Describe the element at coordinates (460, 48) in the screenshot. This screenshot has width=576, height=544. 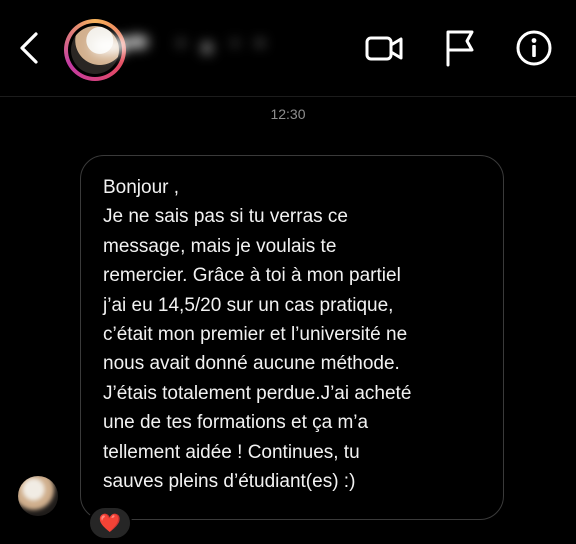
I see `flag-icon` at that location.